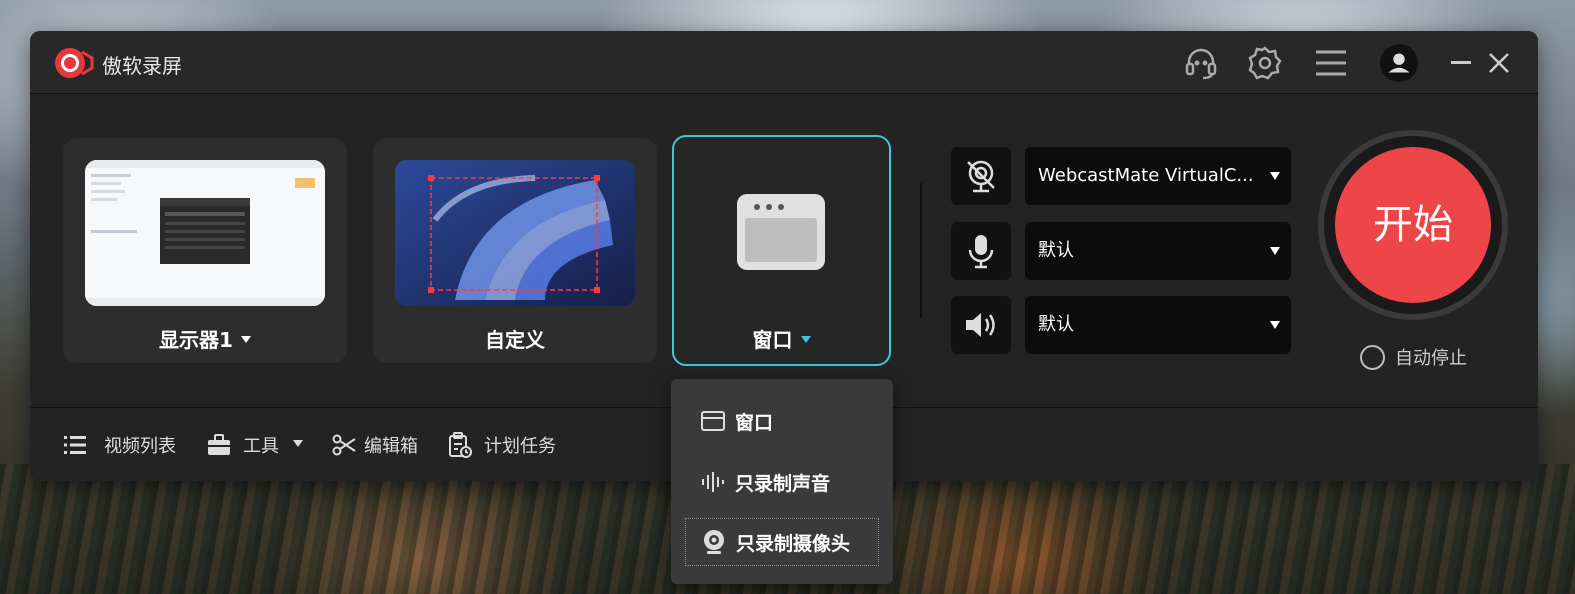 This screenshot has width=1575, height=594. I want to click on start-button: 开始, so click(1413, 225).